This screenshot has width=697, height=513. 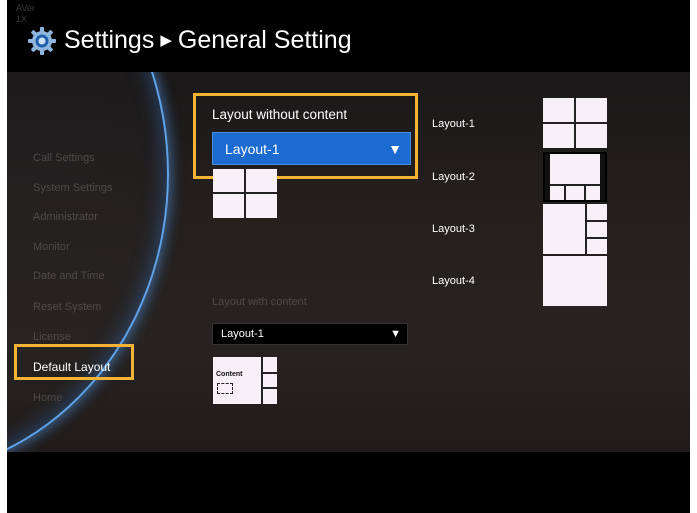 What do you see at coordinates (65, 217) in the screenshot?
I see `sidebar-item-administrator: Administrator` at bounding box center [65, 217].